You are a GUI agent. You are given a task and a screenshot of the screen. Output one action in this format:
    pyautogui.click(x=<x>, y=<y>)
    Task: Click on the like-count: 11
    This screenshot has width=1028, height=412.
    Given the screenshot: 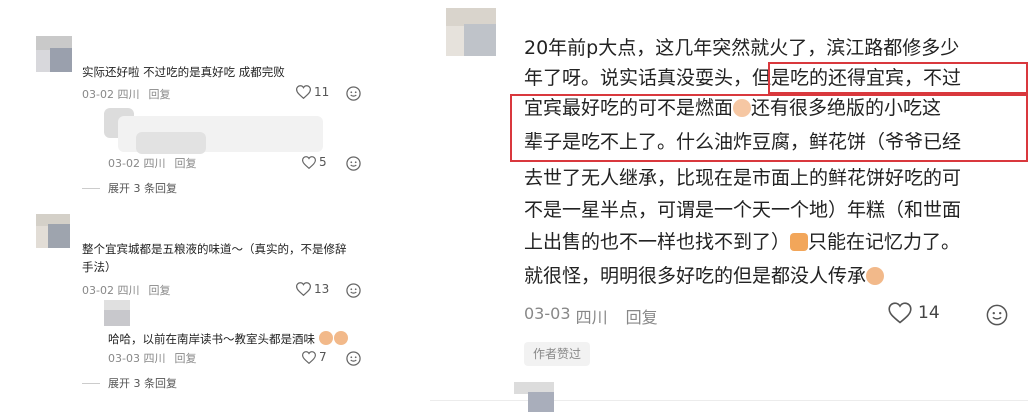 What is the action you would take?
    pyautogui.click(x=322, y=92)
    